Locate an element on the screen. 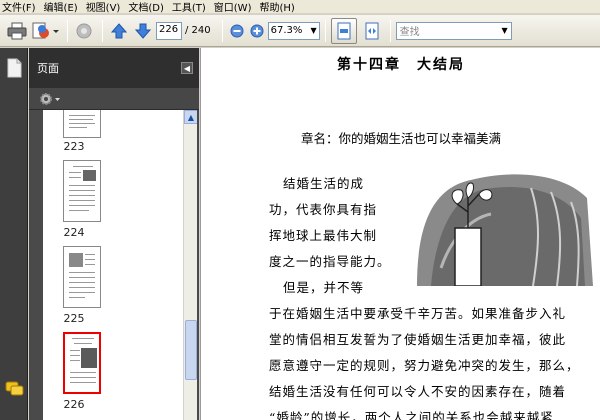 This screenshot has height=420, width=600. scroll-up-button: ▲ is located at coordinates (190, 117).